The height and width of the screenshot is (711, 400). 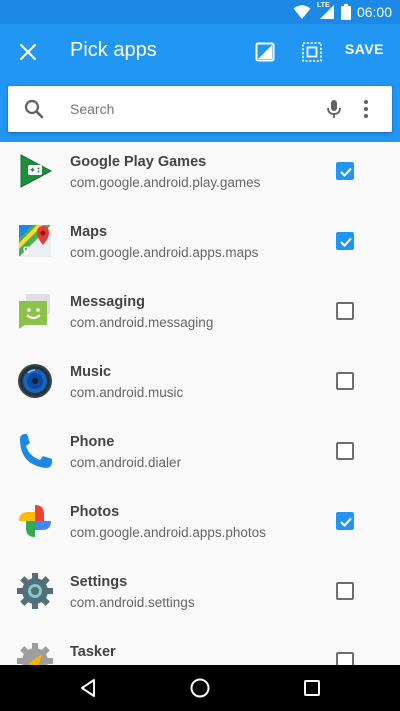 I want to click on recents-button, so click(x=312, y=688).